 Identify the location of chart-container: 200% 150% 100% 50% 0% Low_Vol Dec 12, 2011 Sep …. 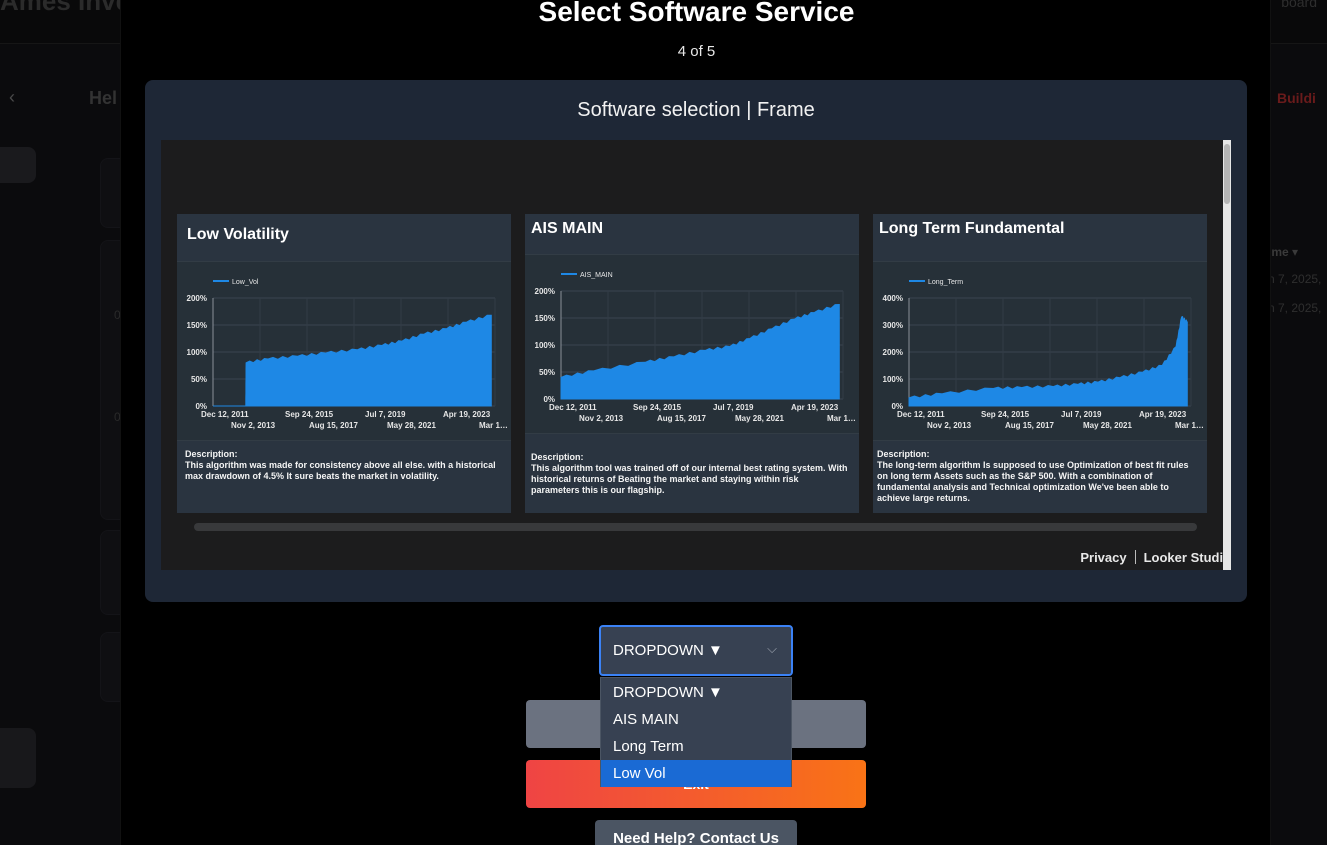
(344, 351).